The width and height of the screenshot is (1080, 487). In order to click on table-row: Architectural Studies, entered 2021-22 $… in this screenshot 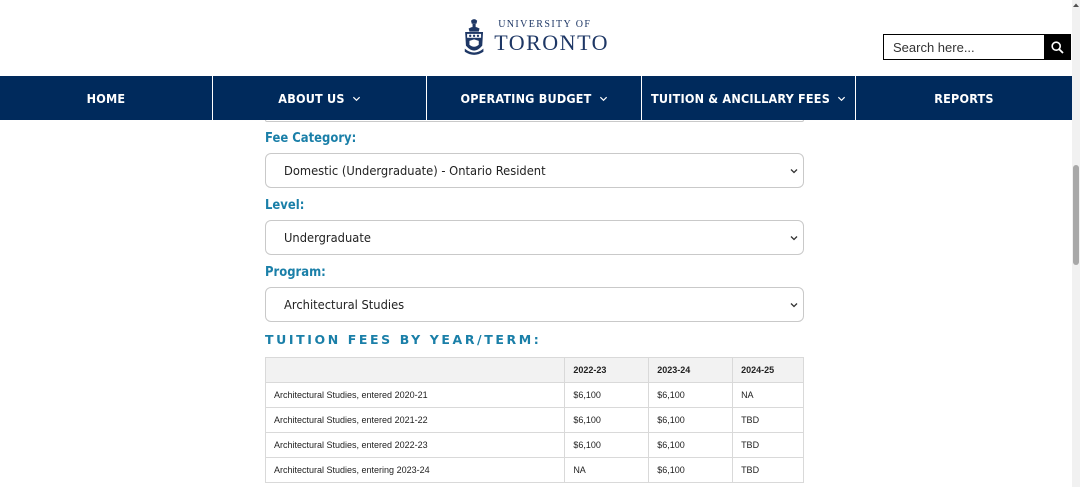, I will do `click(534, 420)`.